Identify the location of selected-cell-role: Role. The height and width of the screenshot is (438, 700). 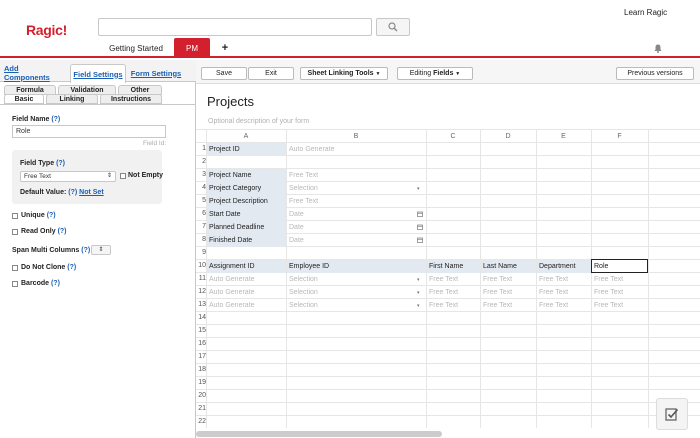
(619, 266).